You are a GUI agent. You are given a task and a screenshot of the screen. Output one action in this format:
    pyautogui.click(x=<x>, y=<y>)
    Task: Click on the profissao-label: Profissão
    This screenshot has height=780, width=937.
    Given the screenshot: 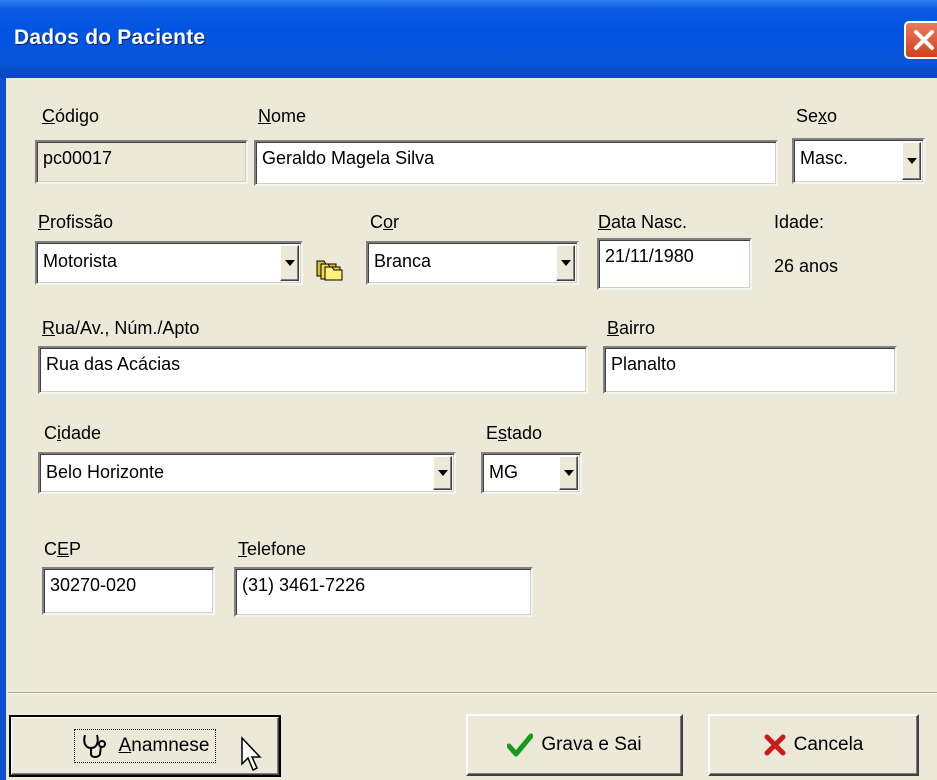 What is the action you would take?
    pyautogui.click(x=76, y=222)
    